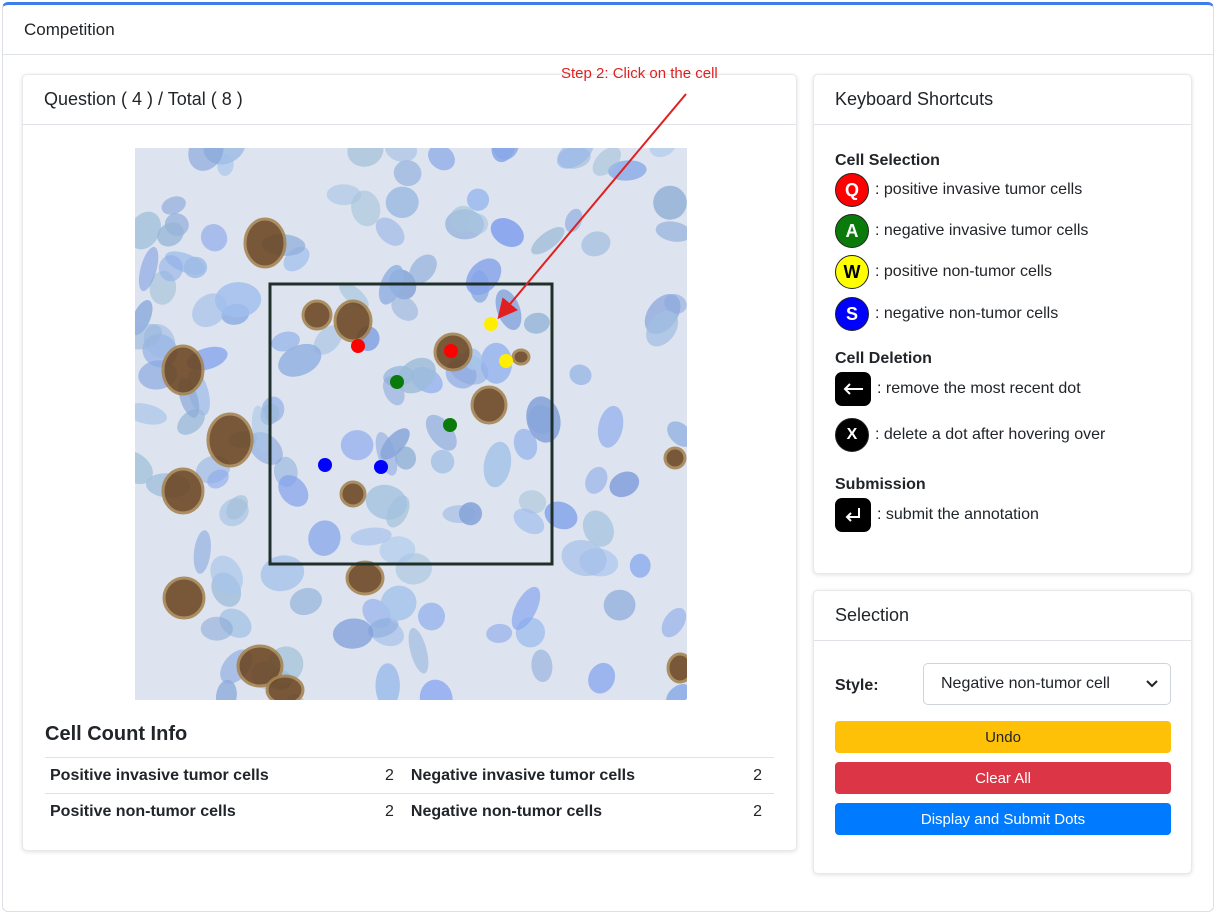 The height and width of the screenshot is (914, 1217). What do you see at coordinates (967, 313) in the screenshot?
I see `shortcut-text: : negative non-tumor cells` at bounding box center [967, 313].